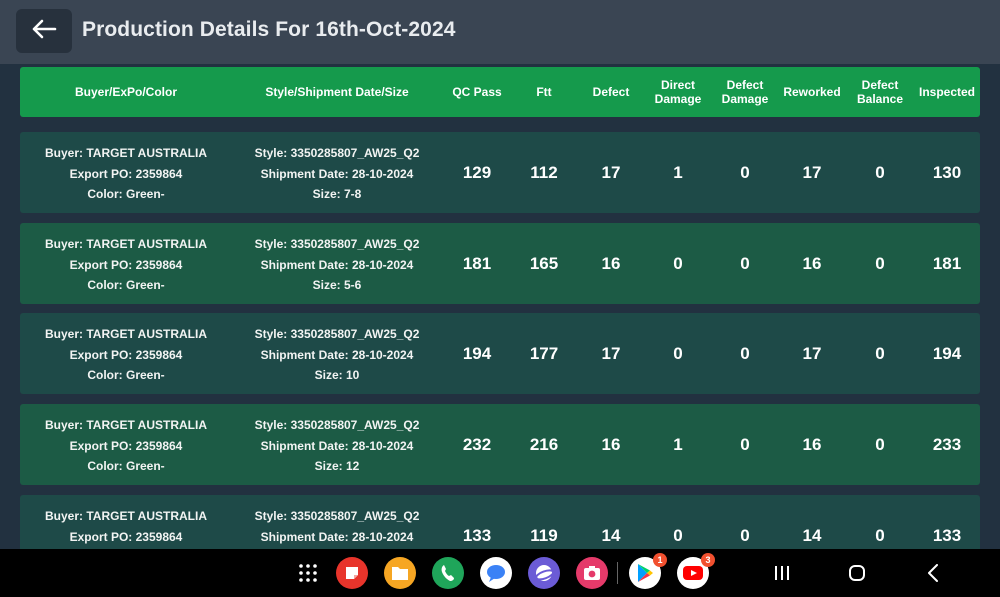 This screenshot has width=1000, height=597. What do you see at coordinates (448, 573) in the screenshot?
I see `phone-app-icon` at bounding box center [448, 573].